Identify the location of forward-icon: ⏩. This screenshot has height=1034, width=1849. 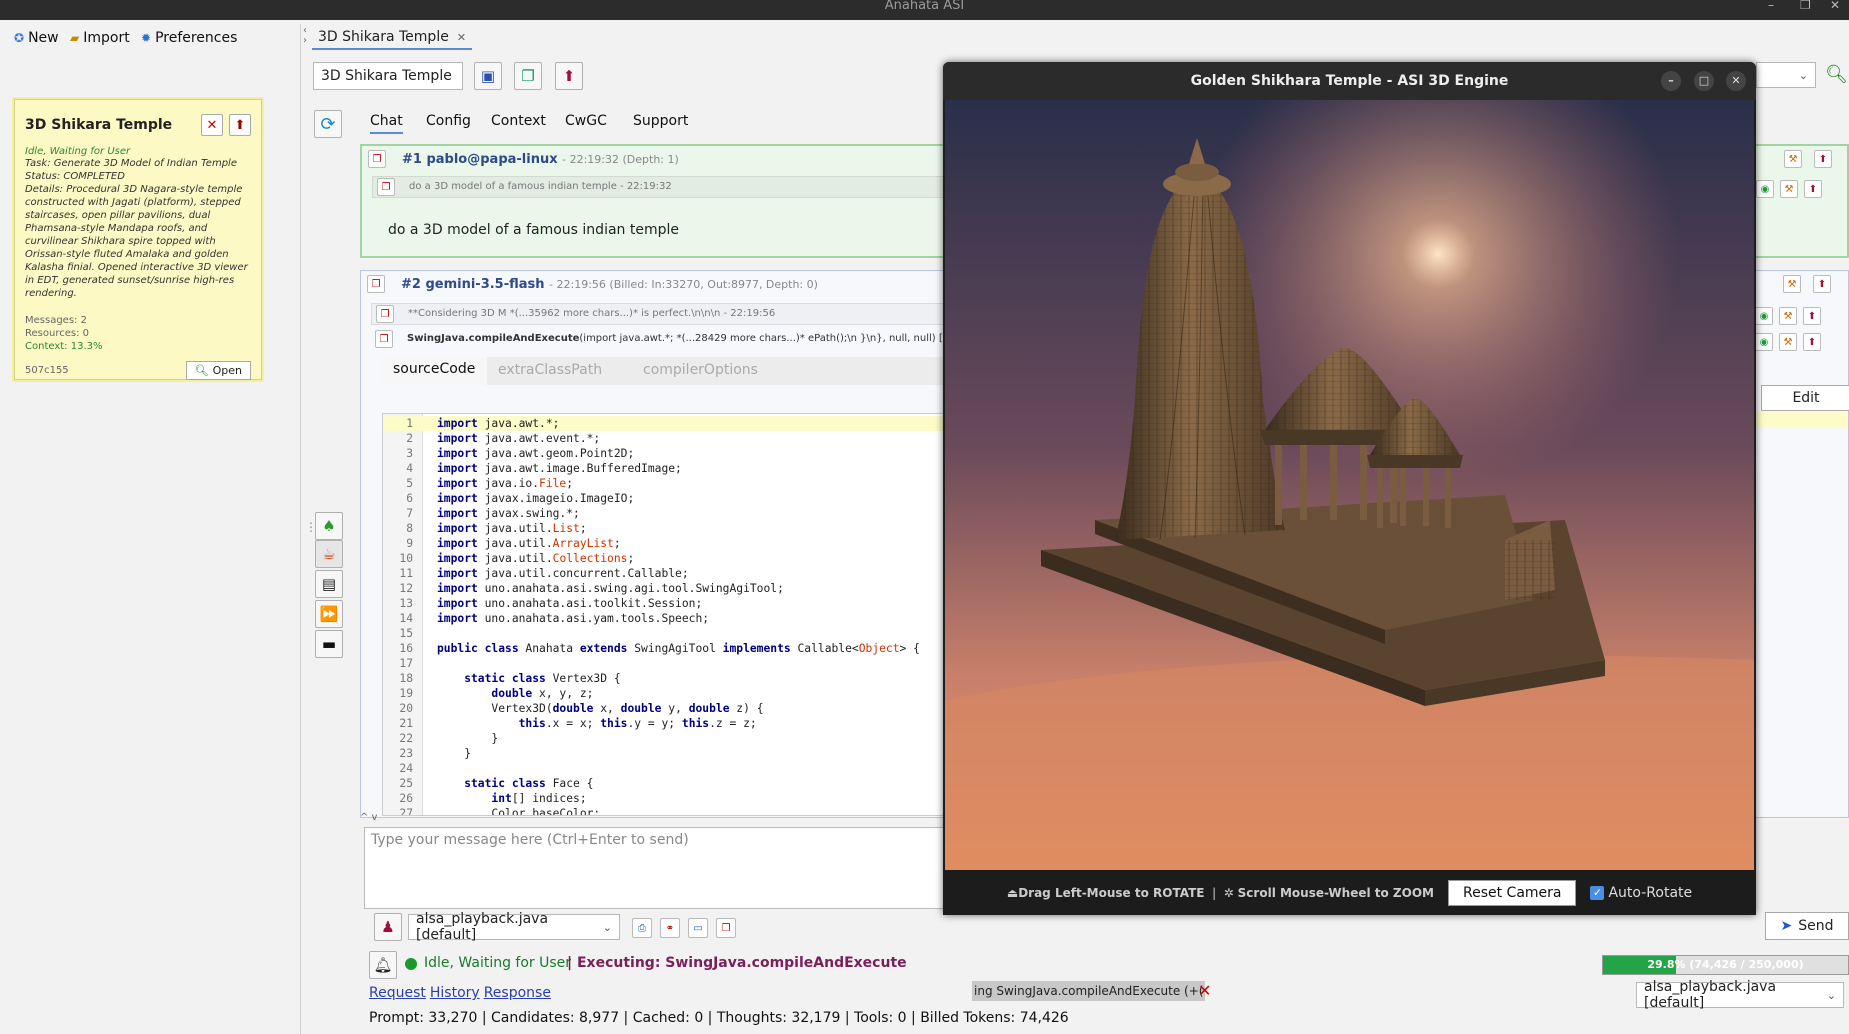
(329, 614).